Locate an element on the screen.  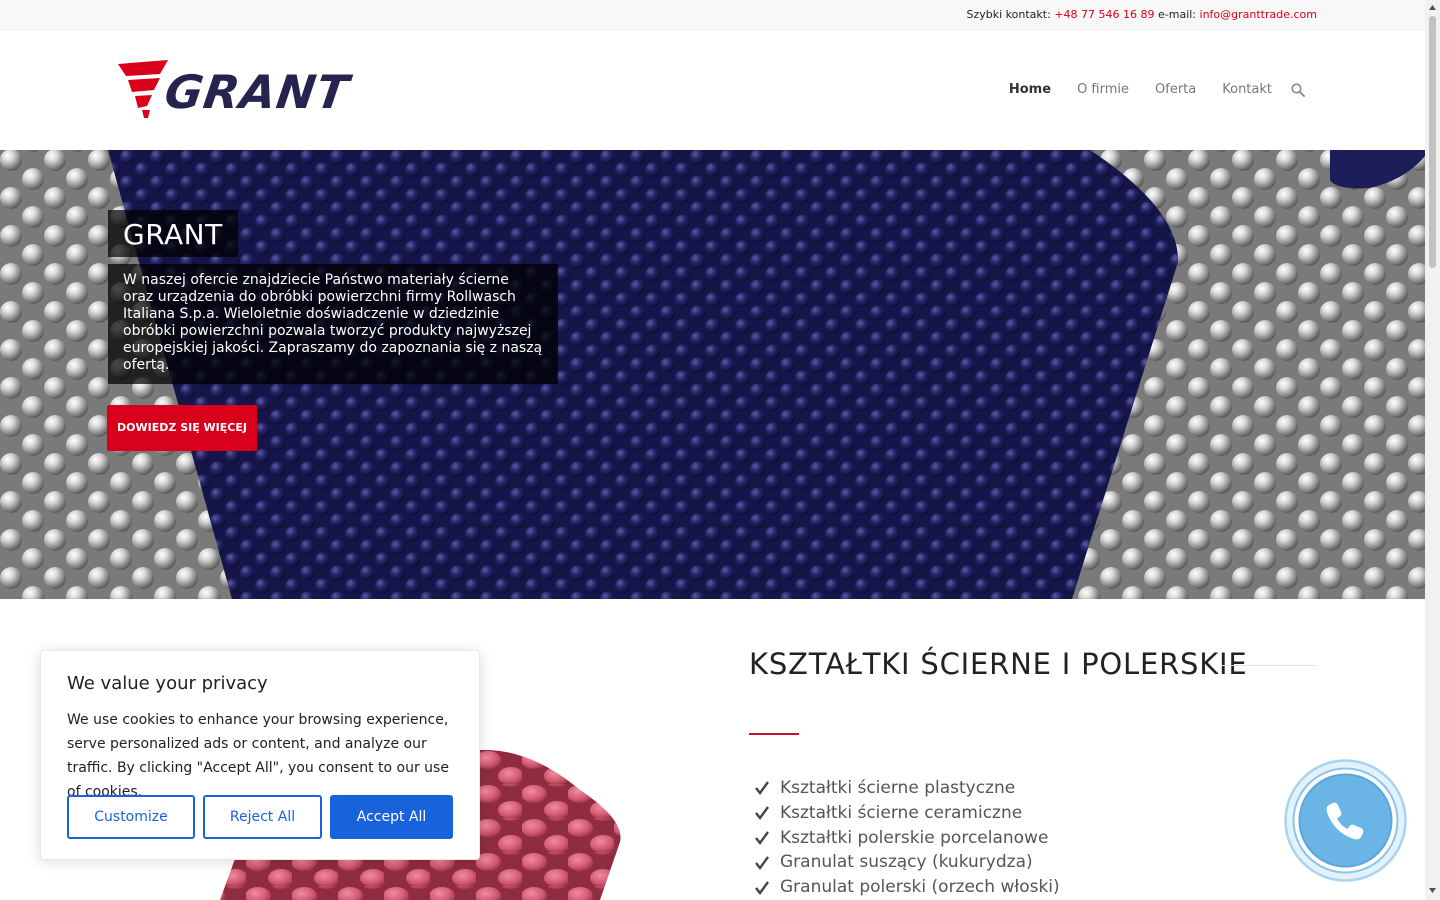
list-item: Kształtki ścierne plastyczne is located at coordinates (907, 788).